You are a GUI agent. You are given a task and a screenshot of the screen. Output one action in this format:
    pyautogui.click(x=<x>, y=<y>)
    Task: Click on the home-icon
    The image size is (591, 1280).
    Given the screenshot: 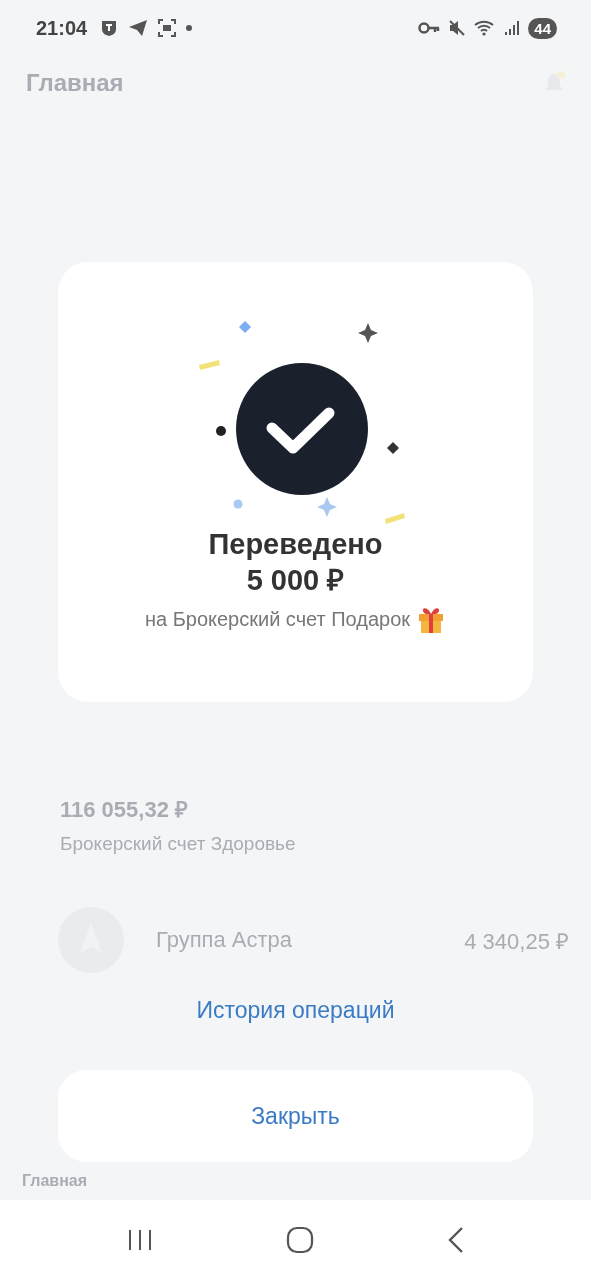 What is the action you would take?
    pyautogui.click(x=299, y=1240)
    